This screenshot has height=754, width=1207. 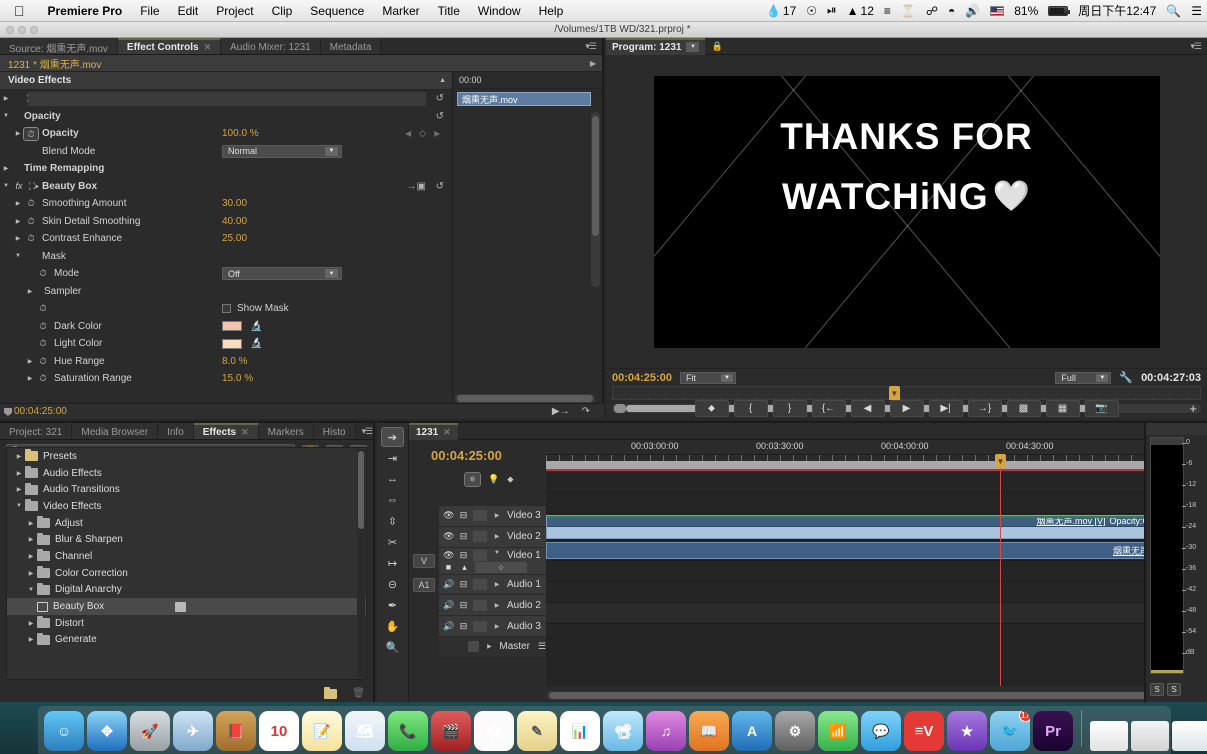 What do you see at coordinates (19, 29) in the screenshot?
I see `window-controls` at bounding box center [19, 29].